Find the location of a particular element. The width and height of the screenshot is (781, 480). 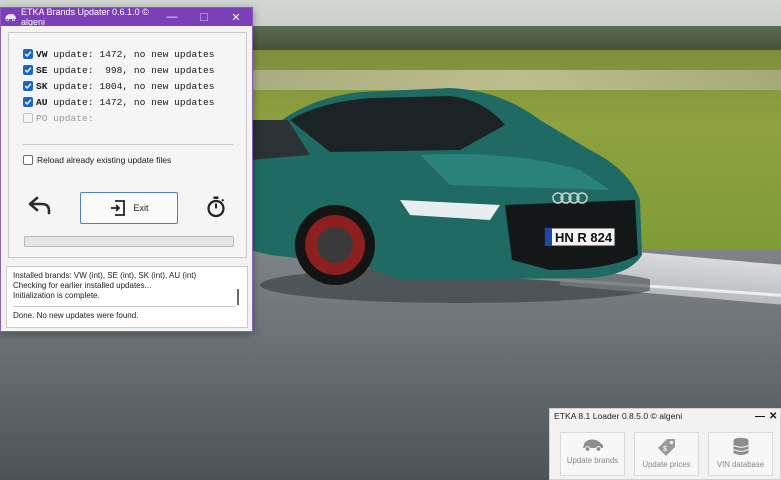

close-button: ✕ is located at coordinates (236, 17).